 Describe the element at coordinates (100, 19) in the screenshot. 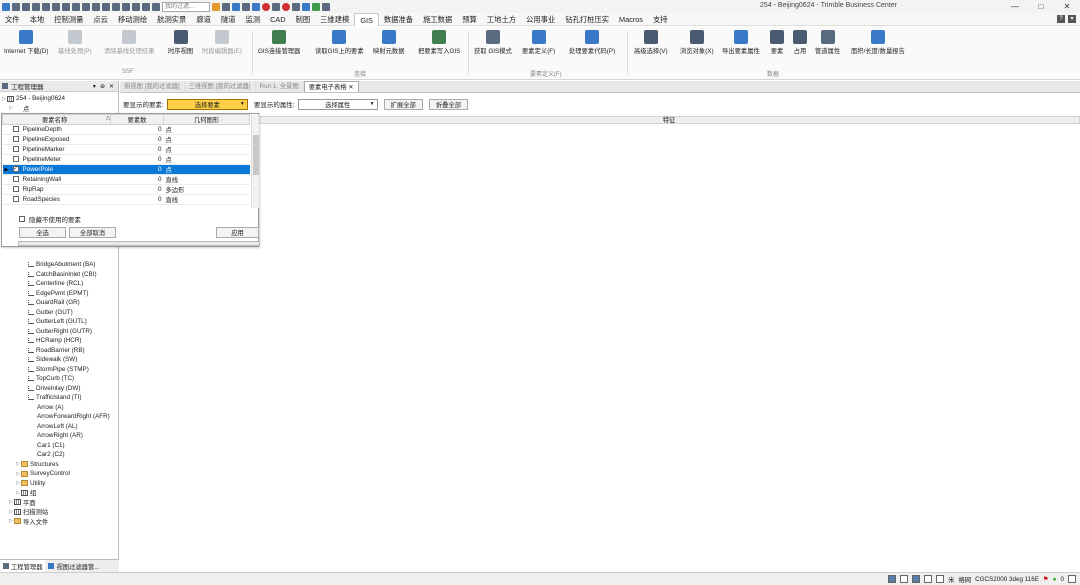

I see `menu-item-3: 点云` at that location.